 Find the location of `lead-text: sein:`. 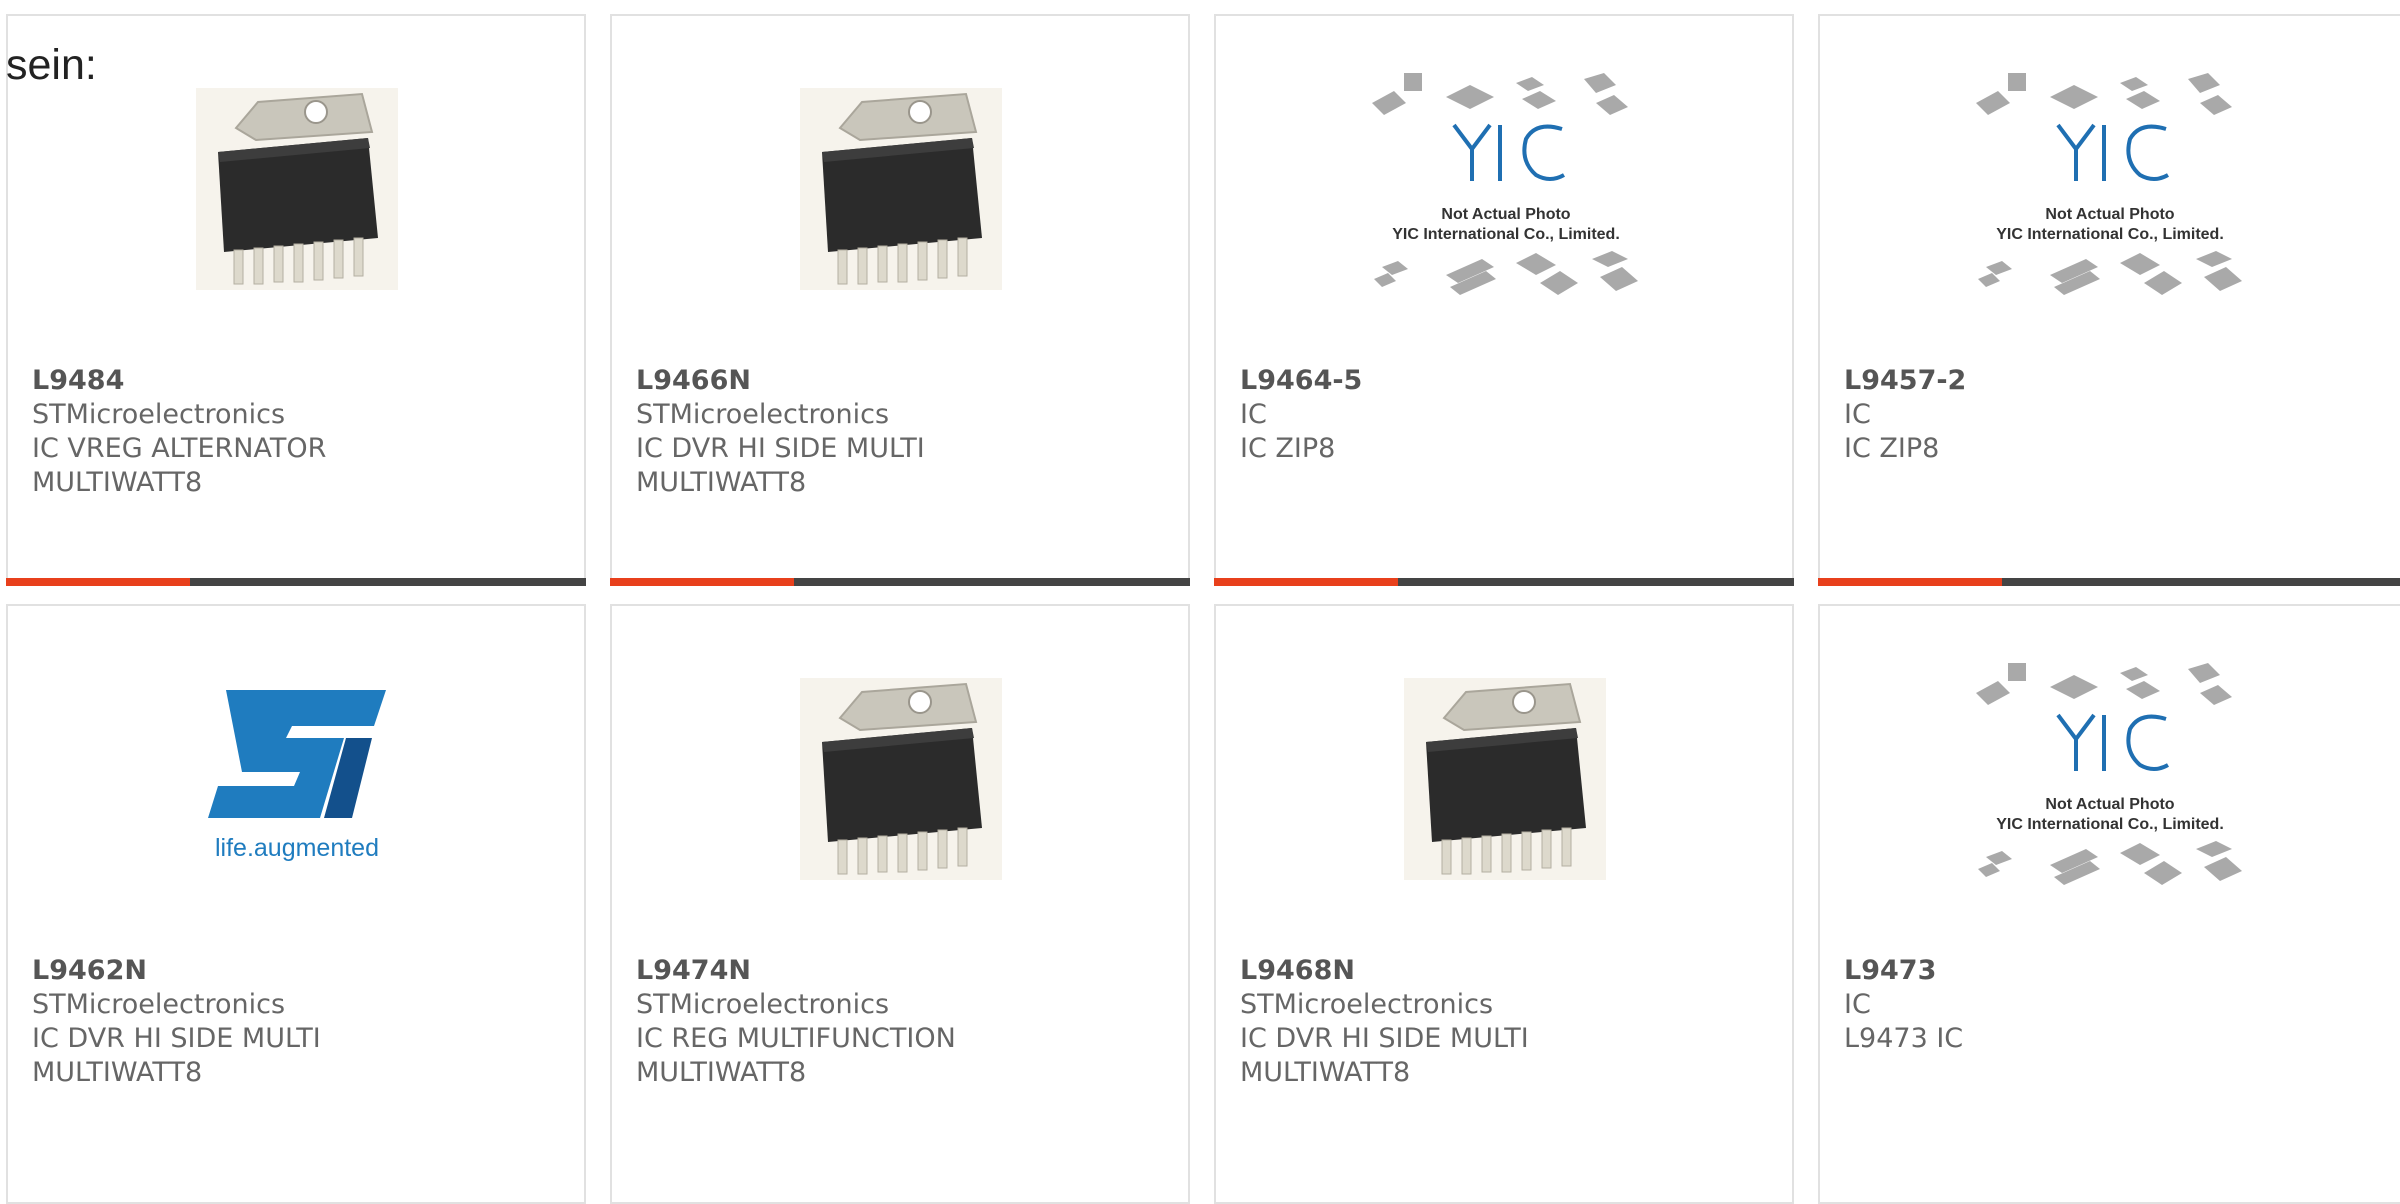

lead-text: sein: is located at coordinates (51, 65).